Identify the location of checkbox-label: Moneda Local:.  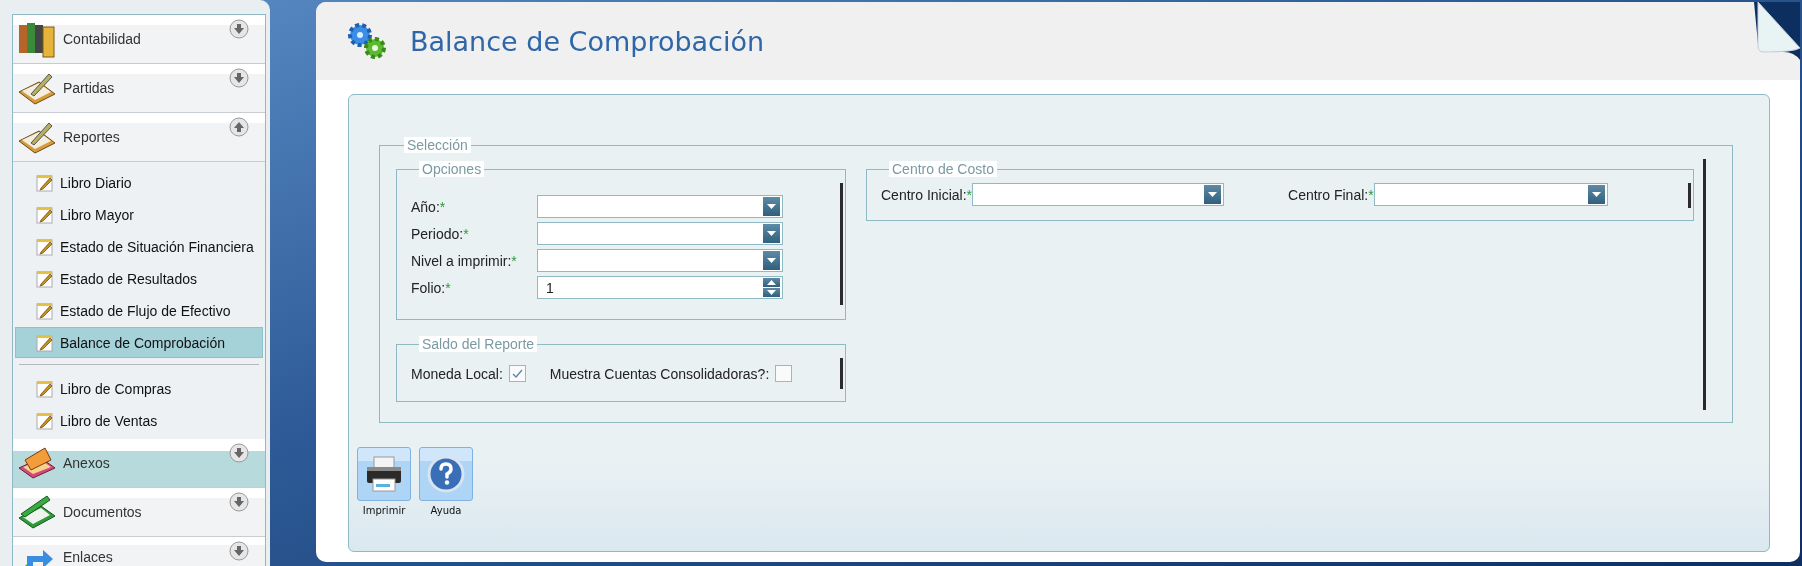
(457, 373).